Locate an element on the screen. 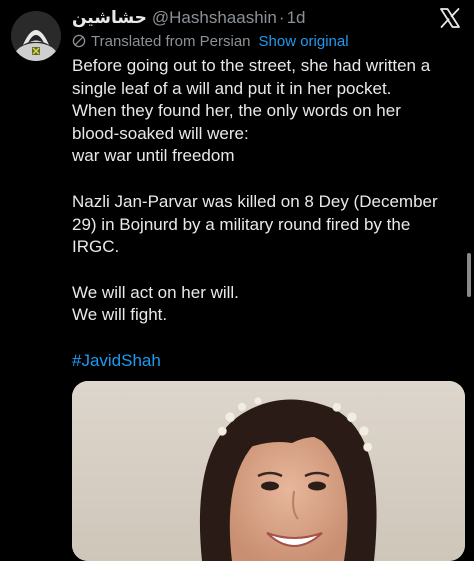 The height and width of the screenshot is (561, 474). text-line: war war until freedom is located at coordinates (153, 156).